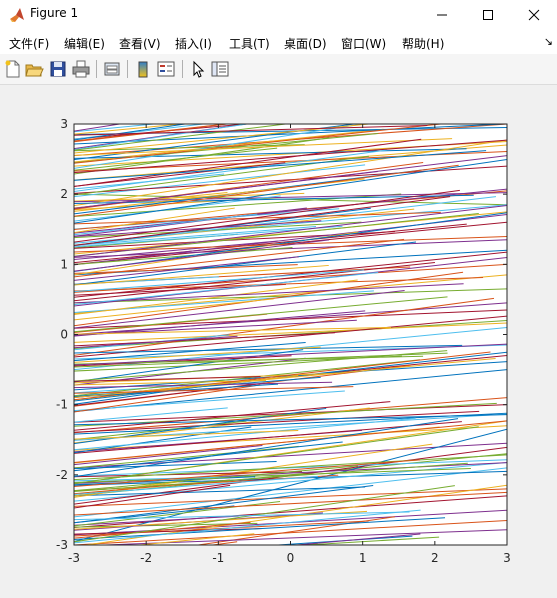 The height and width of the screenshot is (598, 557). What do you see at coordinates (64, 335) in the screenshot?
I see `y-tick-label: 0` at bounding box center [64, 335].